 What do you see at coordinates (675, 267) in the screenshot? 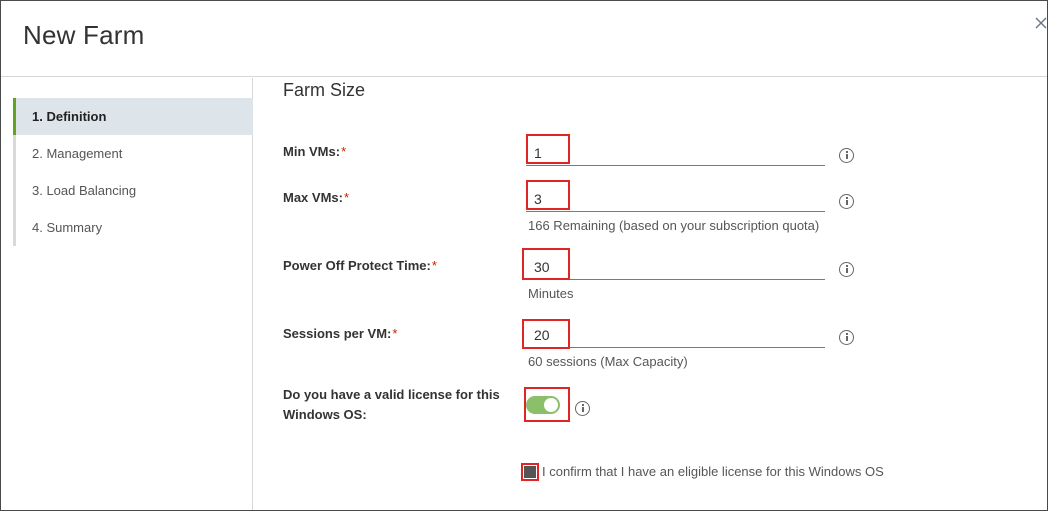
I see `power-off-input` at bounding box center [675, 267].